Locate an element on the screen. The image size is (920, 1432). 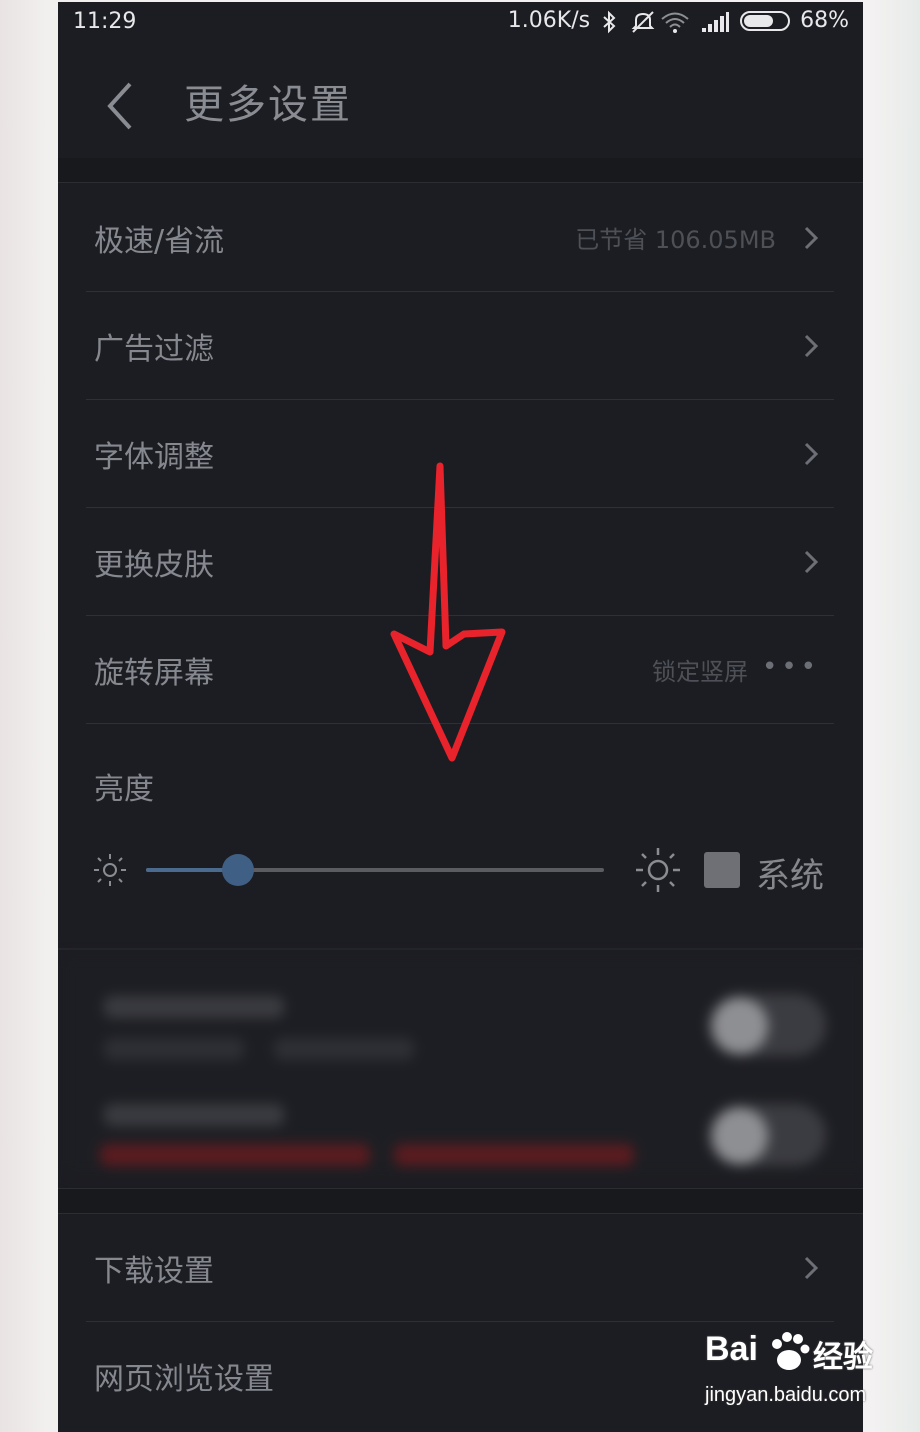
bluetooth-icon is located at coordinates (610, 21).